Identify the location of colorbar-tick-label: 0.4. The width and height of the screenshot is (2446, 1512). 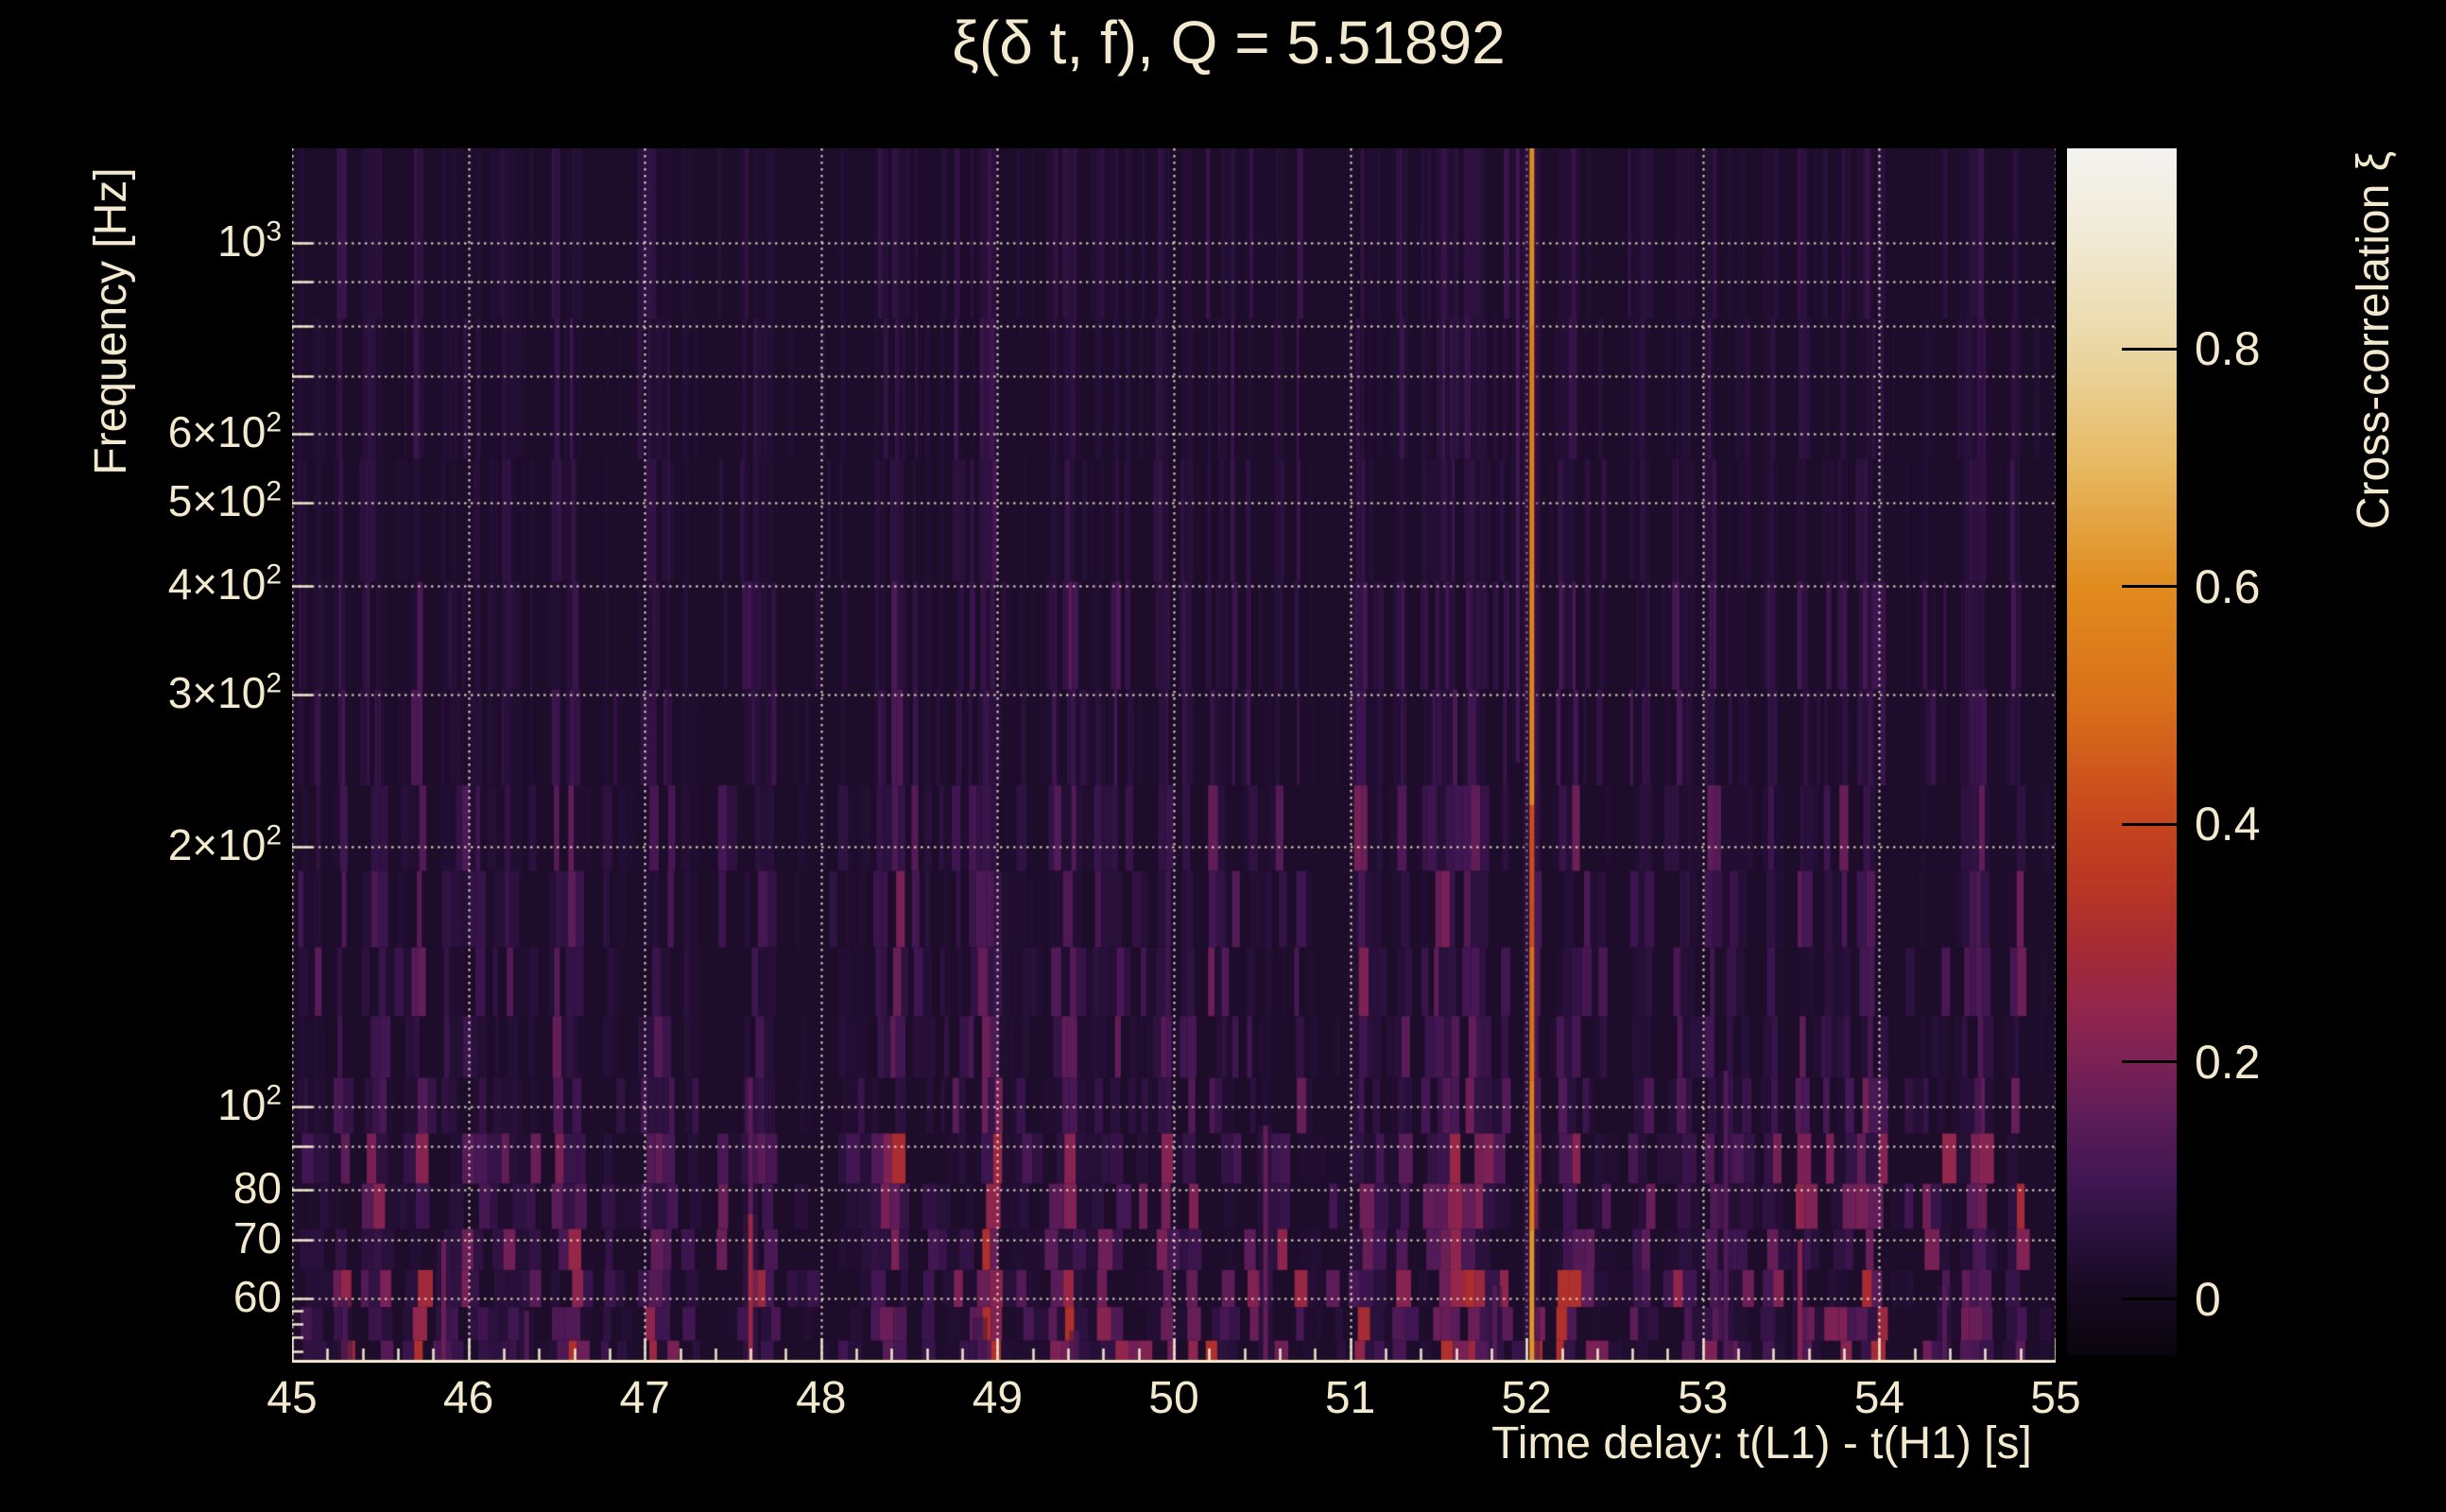
(2228, 824).